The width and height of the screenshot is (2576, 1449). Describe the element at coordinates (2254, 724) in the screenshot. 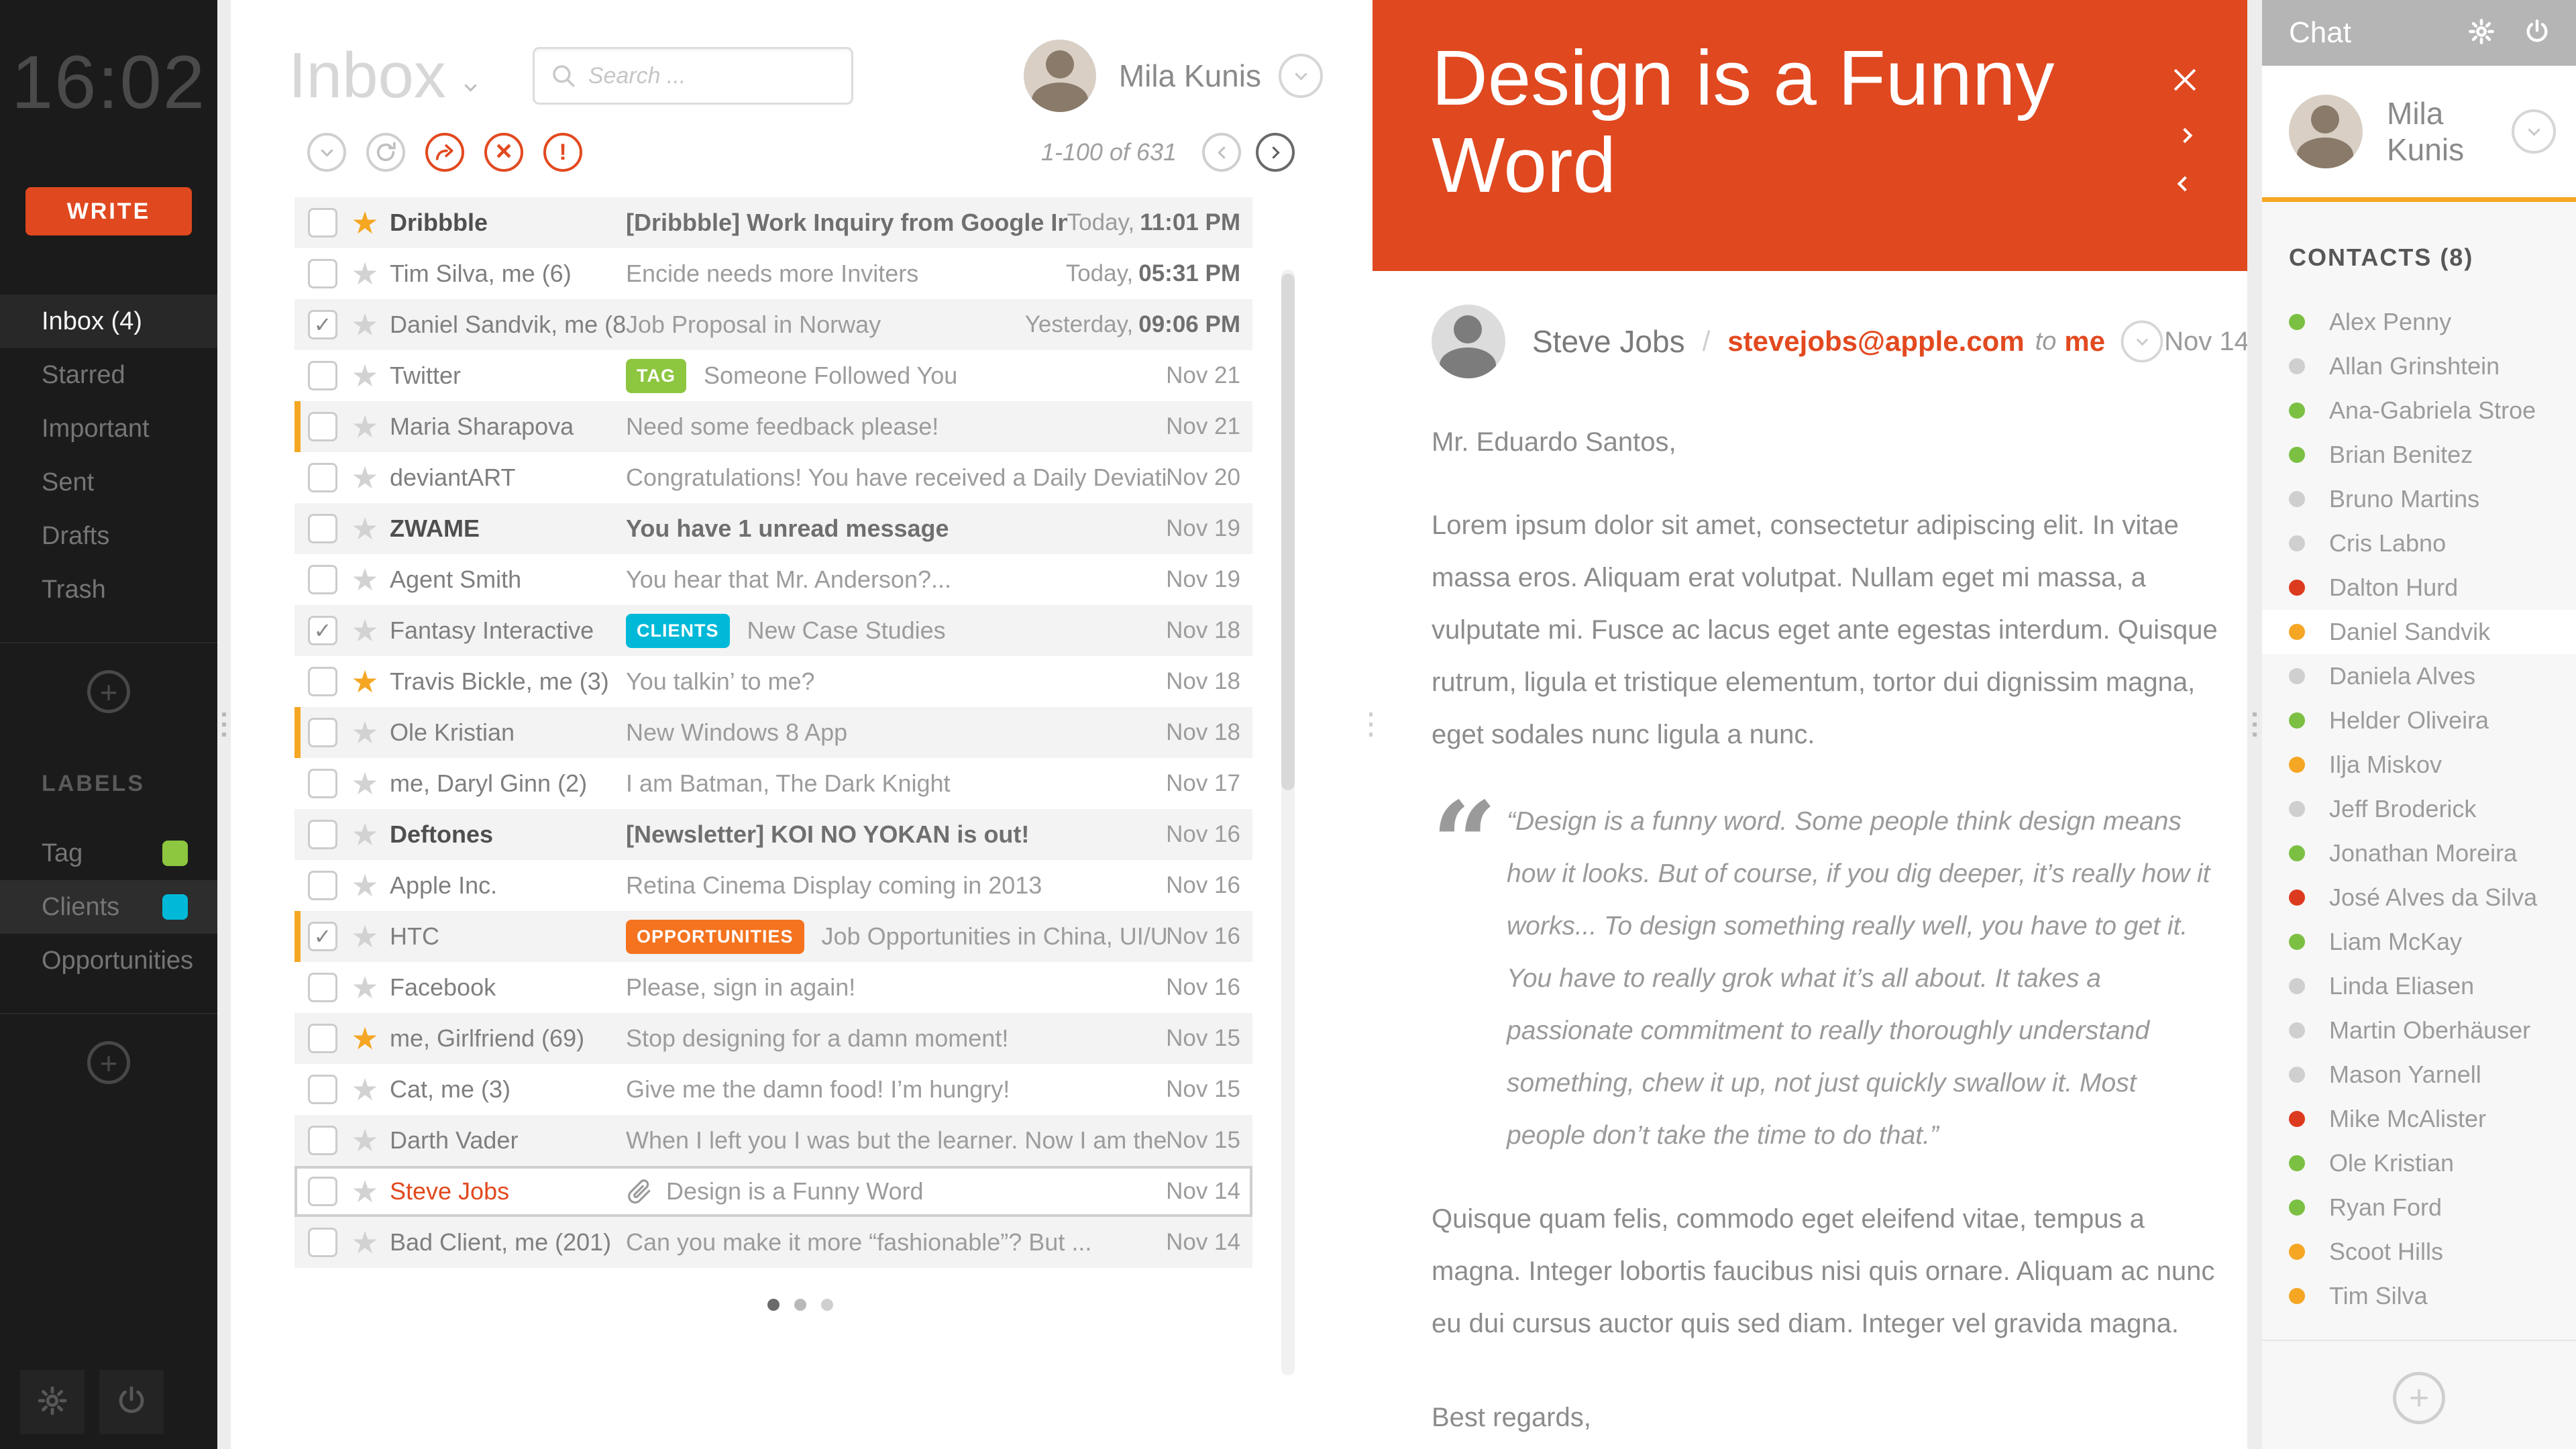

I see `splitter-email-chat` at that location.